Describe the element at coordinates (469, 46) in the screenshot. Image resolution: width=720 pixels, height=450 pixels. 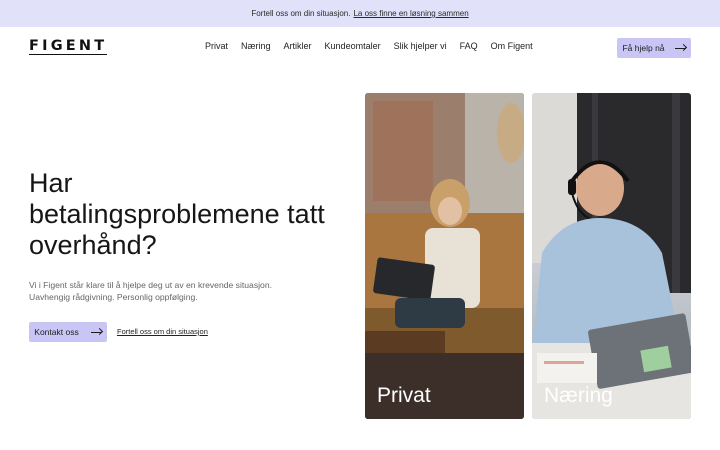
I see `nav-item-faq: FAQ` at that location.